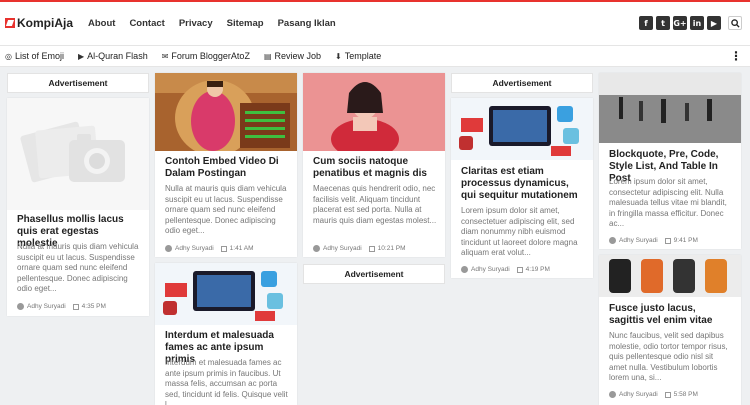  I want to click on post-meta: Adhy Suryadi 4:19 PM, so click(505, 269).